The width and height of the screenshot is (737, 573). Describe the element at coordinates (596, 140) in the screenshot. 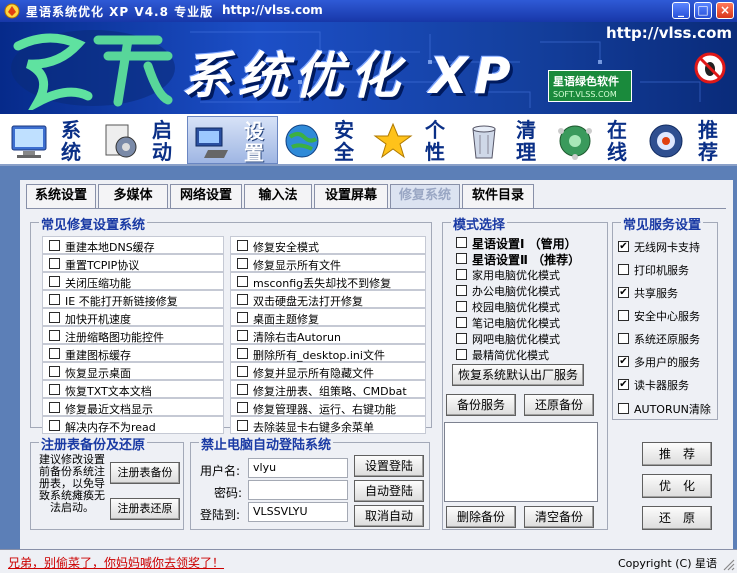

I see `category-online: 在线` at that location.